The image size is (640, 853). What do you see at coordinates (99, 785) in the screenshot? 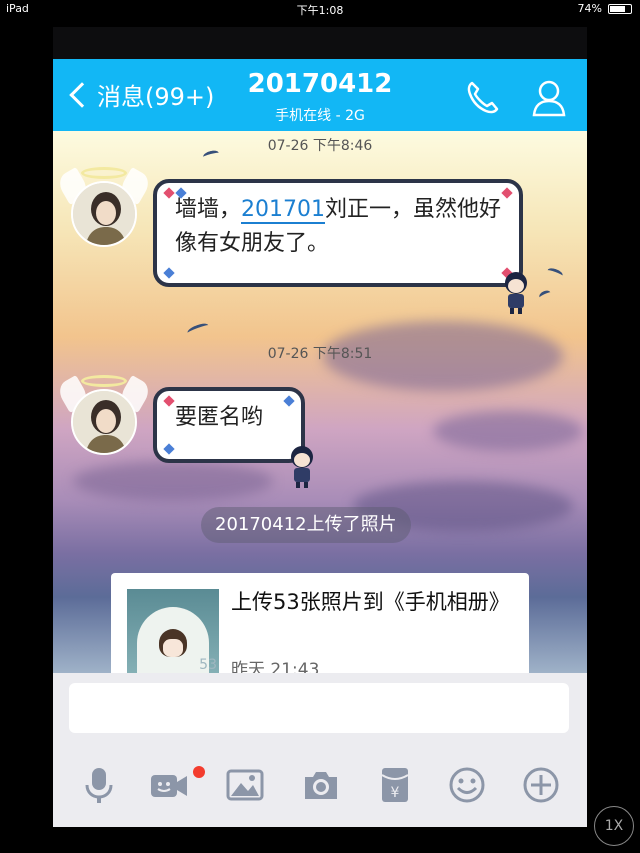
I see `mic-icon` at bounding box center [99, 785].